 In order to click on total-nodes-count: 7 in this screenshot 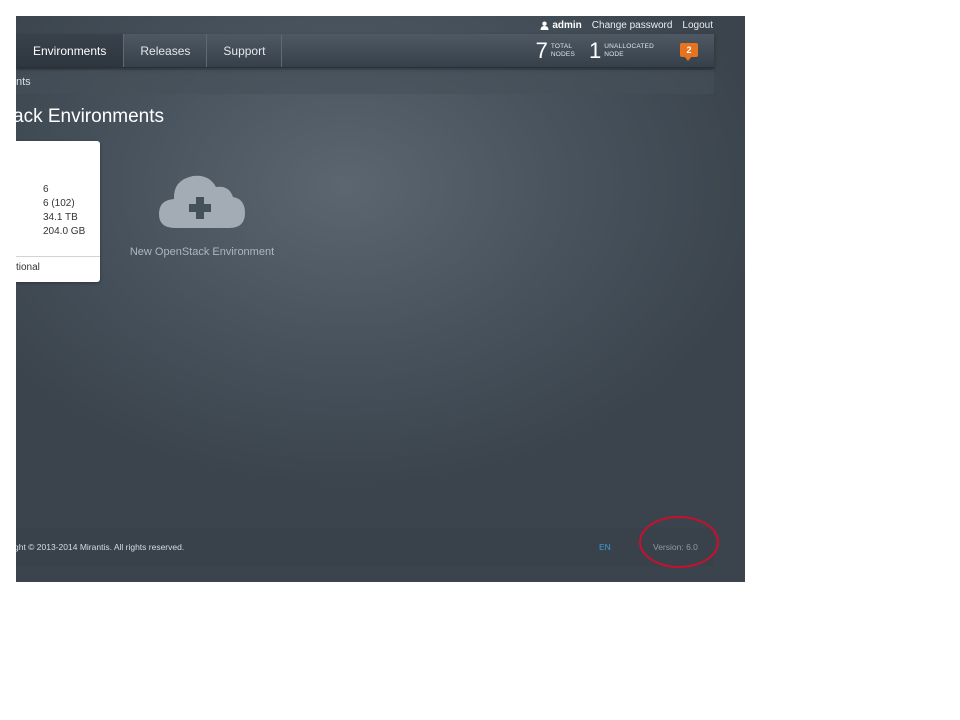, I will do `click(541, 50)`.